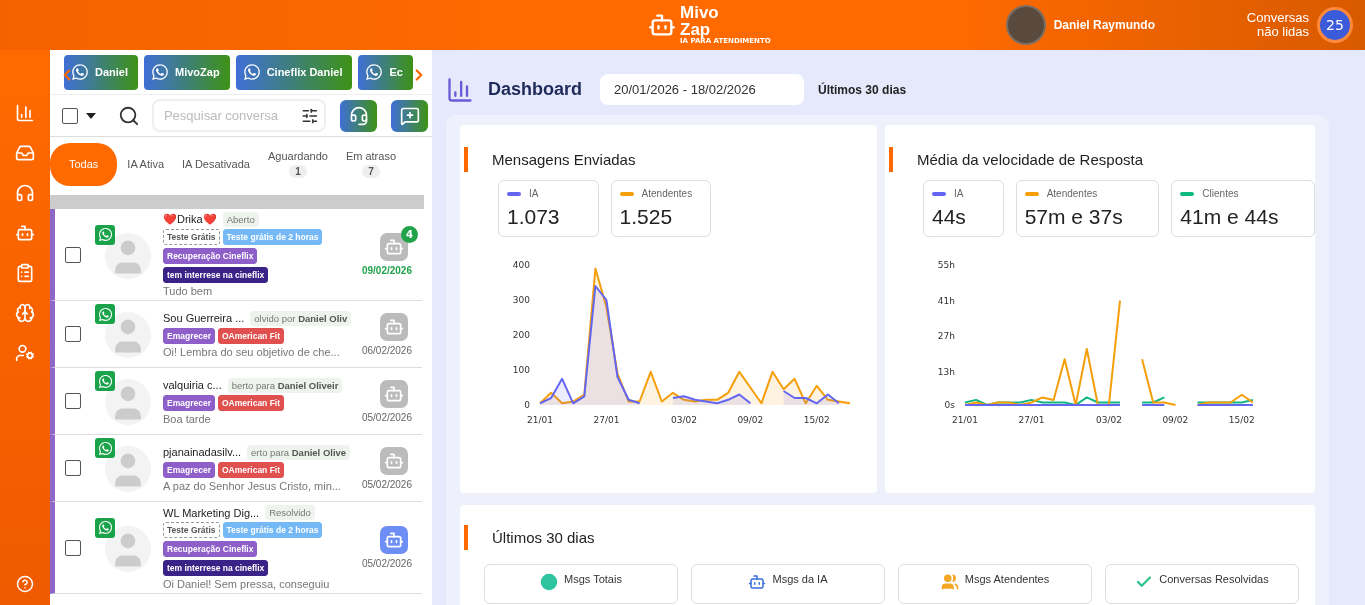  What do you see at coordinates (1074, 217) in the screenshot?
I see `stat-value: 57m e 37s` at bounding box center [1074, 217].